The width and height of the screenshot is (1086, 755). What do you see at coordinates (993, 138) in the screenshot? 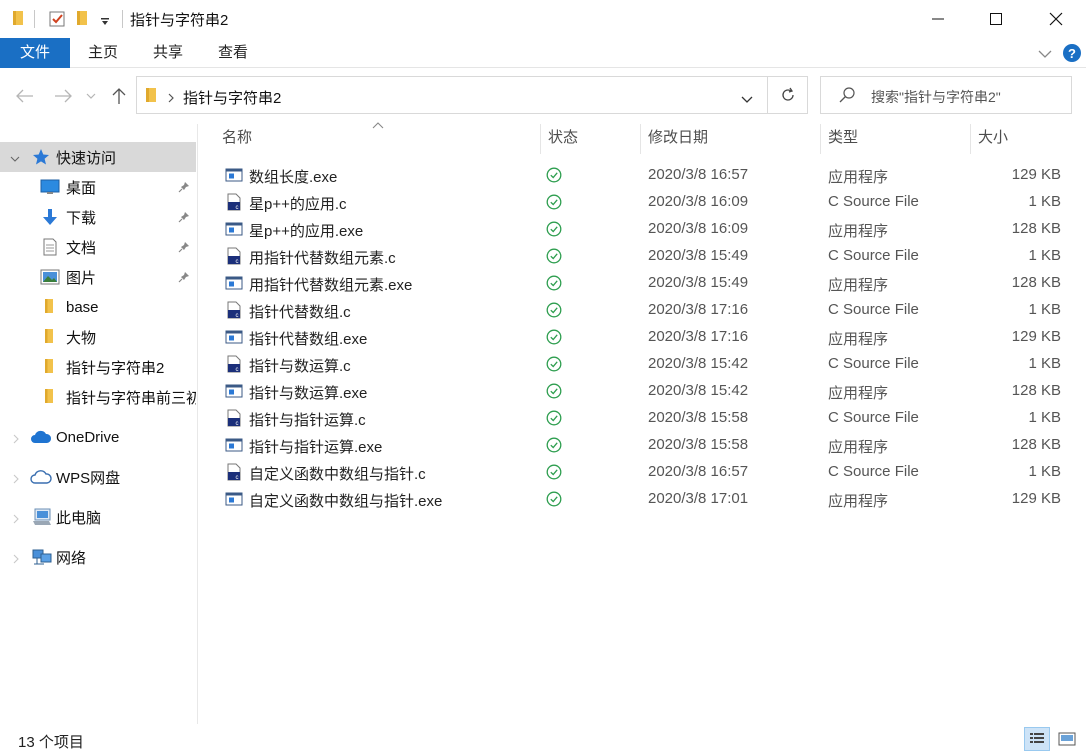
I see `column-header-size: 大小` at bounding box center [993, 138].